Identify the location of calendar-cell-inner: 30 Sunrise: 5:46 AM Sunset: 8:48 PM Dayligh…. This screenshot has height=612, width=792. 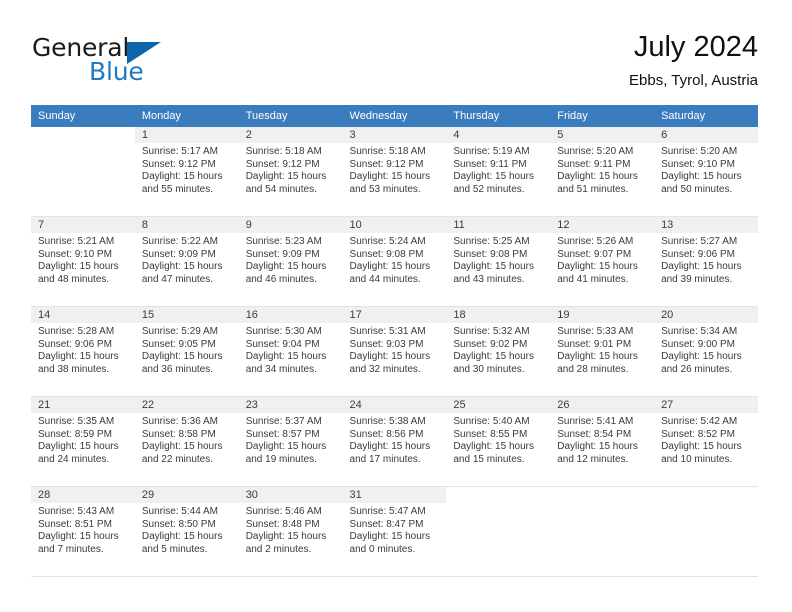
(290, 531).